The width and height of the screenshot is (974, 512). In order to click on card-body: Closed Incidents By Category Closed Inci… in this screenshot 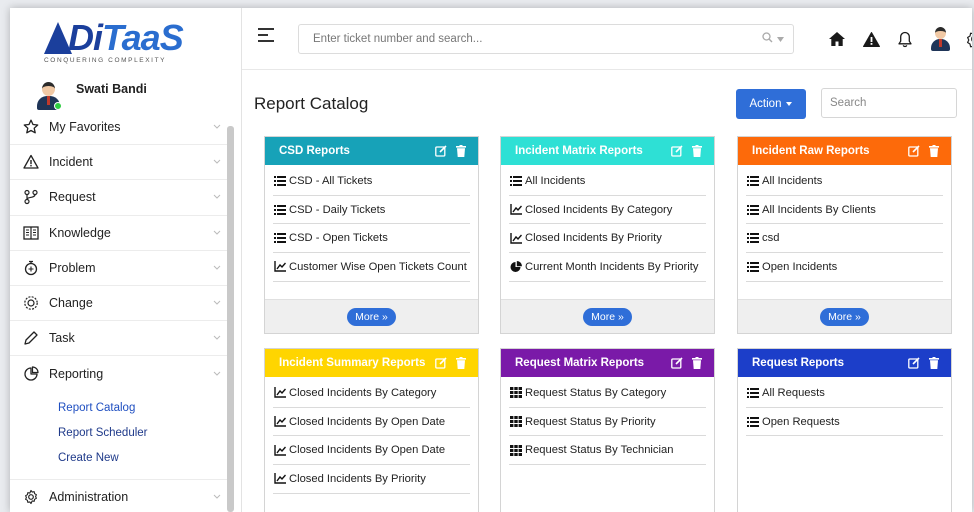, I will do `click(371, 435)`.